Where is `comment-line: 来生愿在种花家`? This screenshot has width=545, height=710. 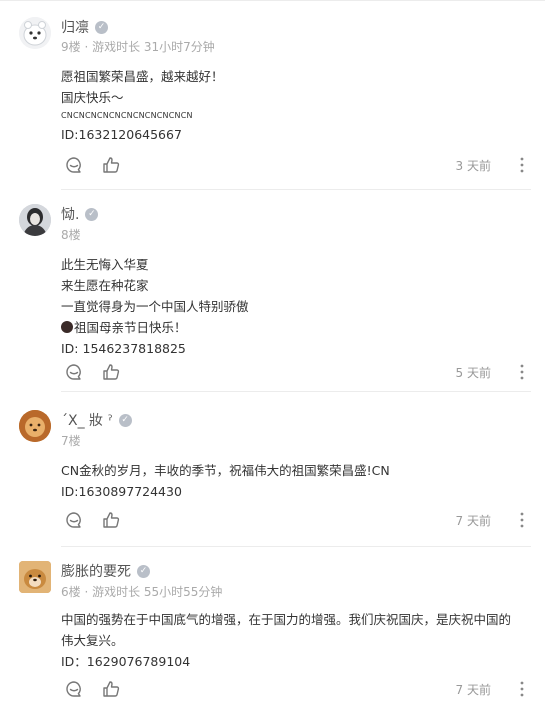
comment-line: 来生愿在种花家 is located at coordinates (105, 285).